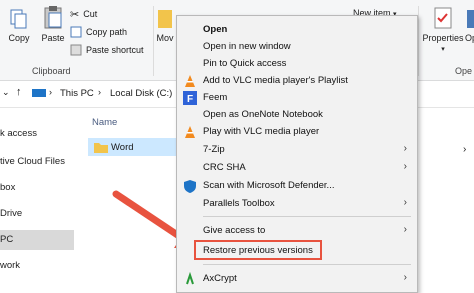 This screenshot has width=474, height=293. I want to click on copy-button: Copy, so click(19, 25).